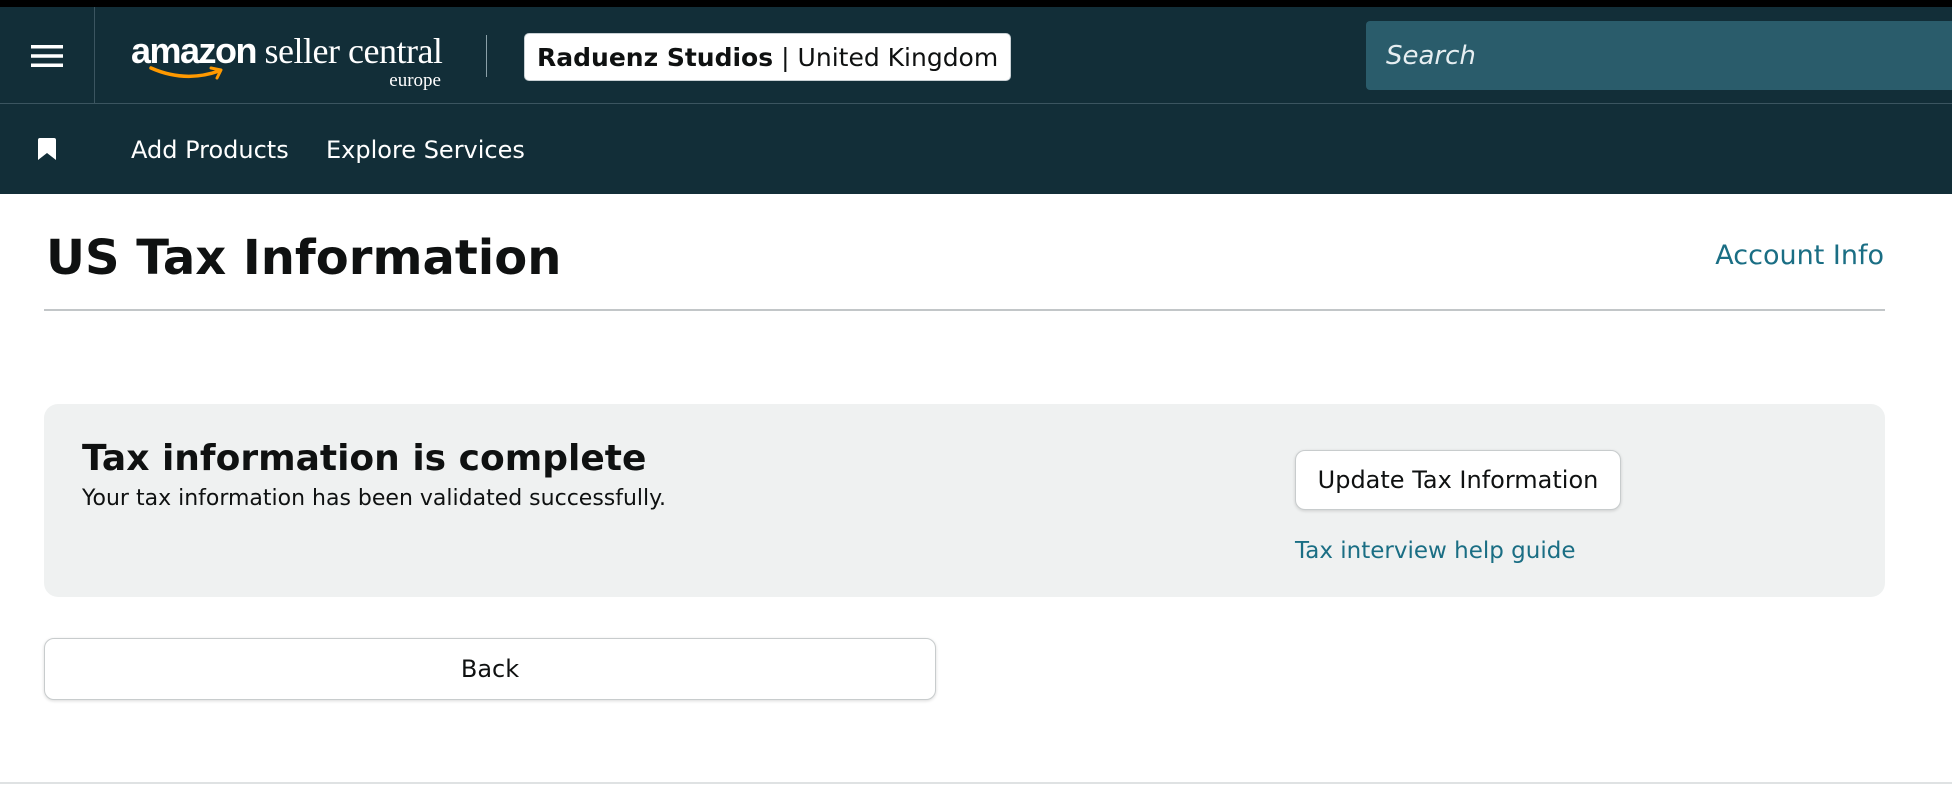 The width and height of the screenshot is (1952, 796). Describe the element at coordinates (210, 150) in the screenshot. I see `nav-link-add-products: Add Products` at that location.